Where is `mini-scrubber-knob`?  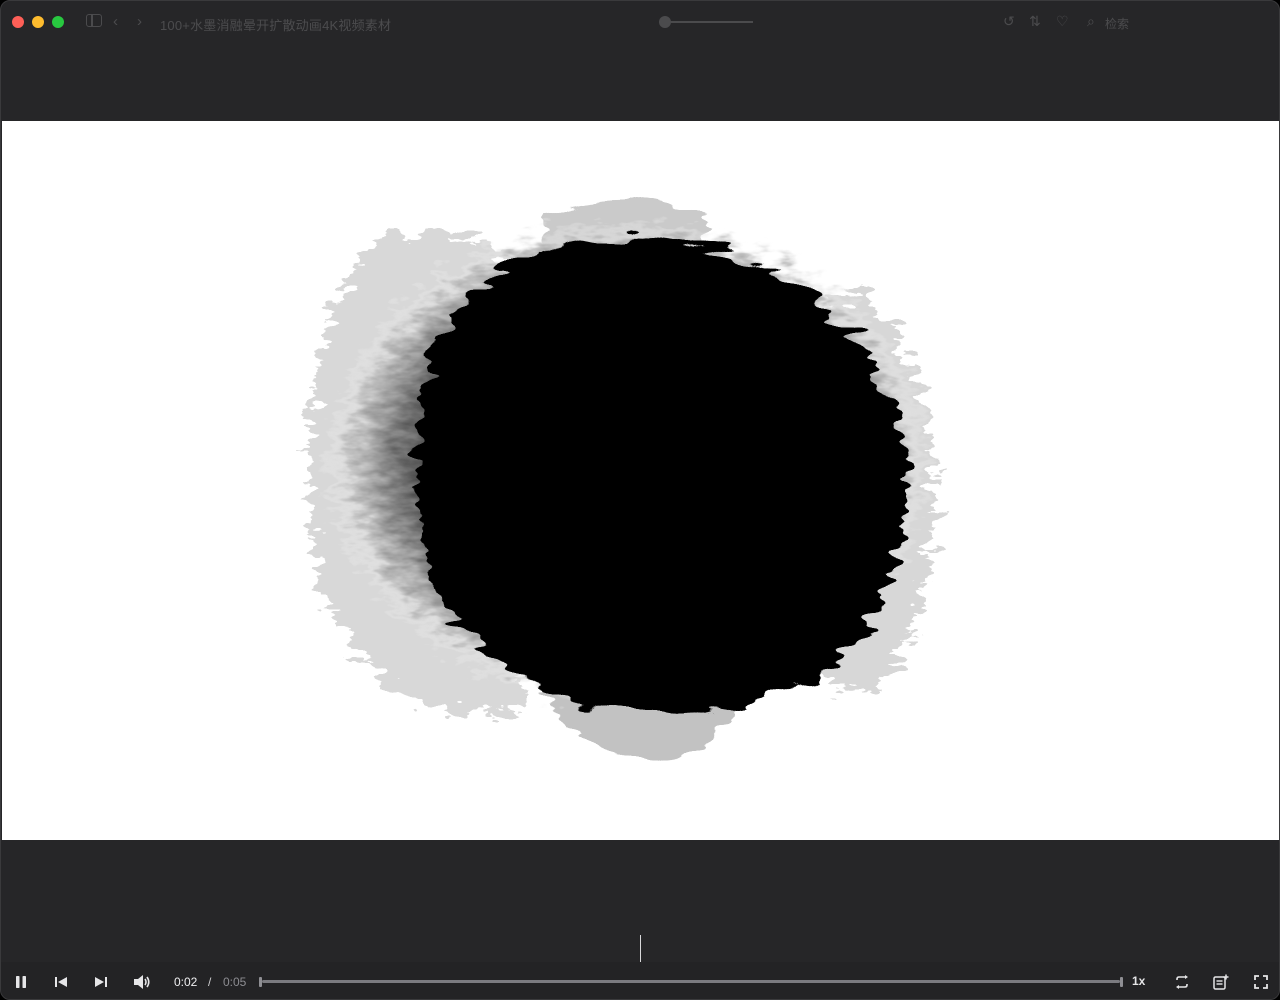 mini-scrubber-knob is located at coordinates (665, 22).